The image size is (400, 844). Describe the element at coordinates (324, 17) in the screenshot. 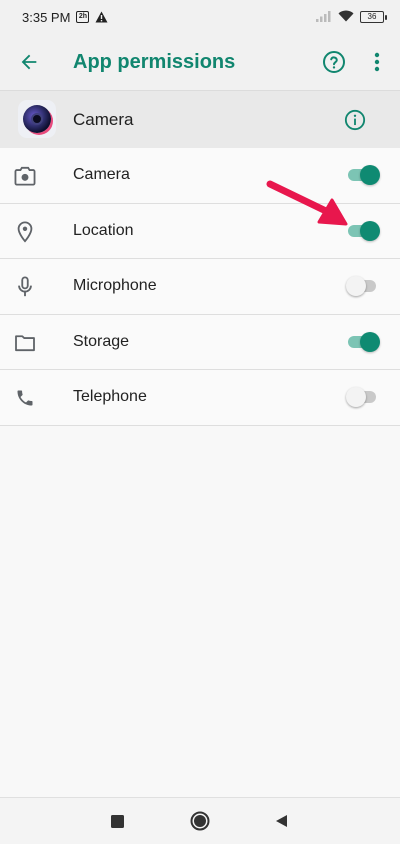

I see `signal-icon` at that location.